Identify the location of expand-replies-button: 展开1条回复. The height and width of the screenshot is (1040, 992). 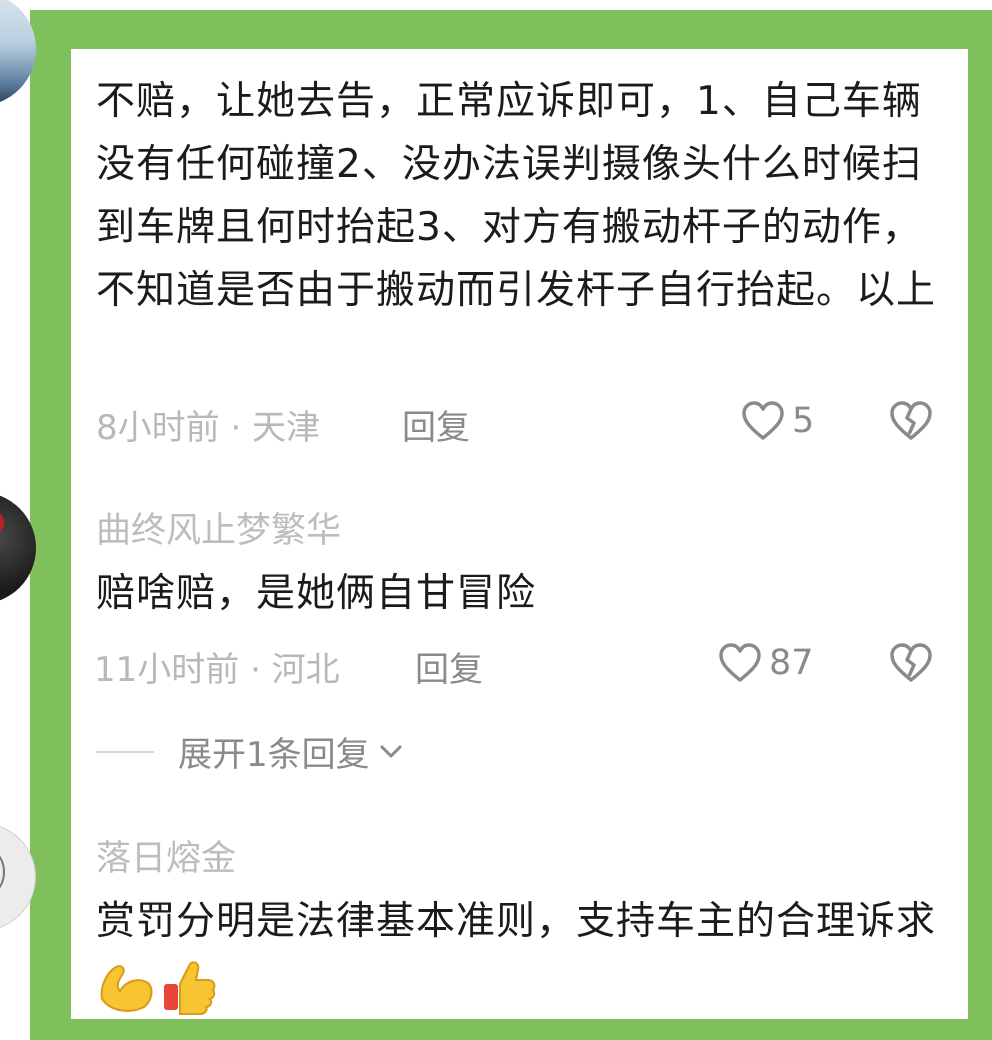
(251, 751).